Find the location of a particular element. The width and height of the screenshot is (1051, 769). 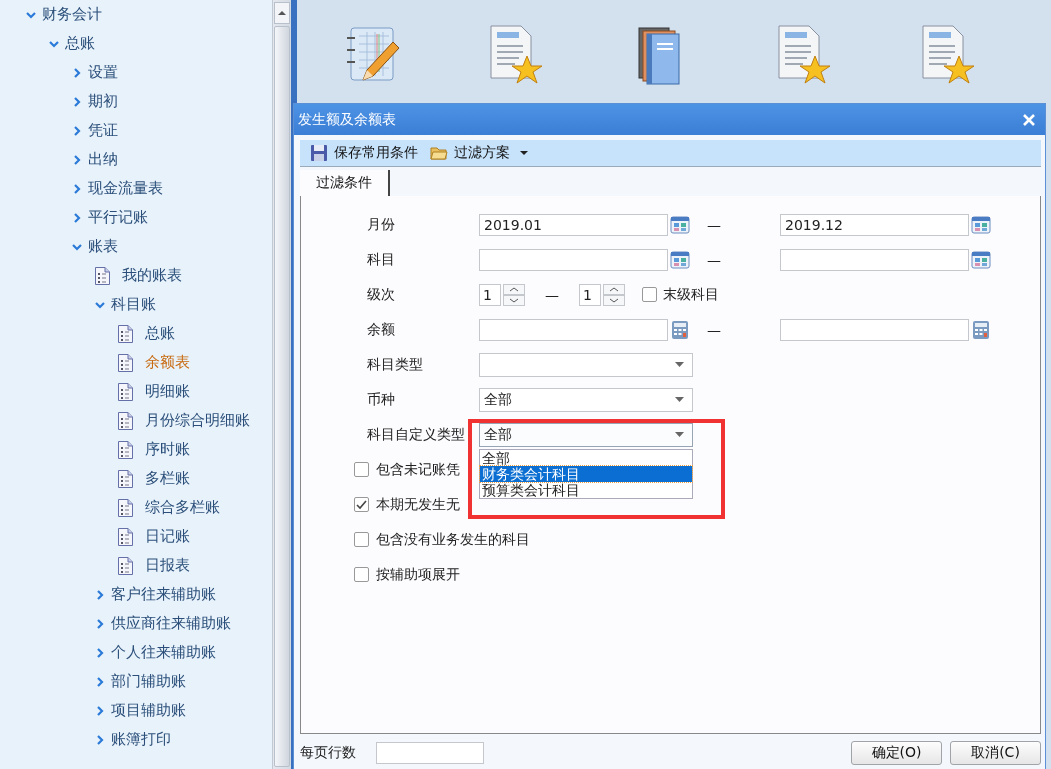

tree-item: 我的账表 is located at coordinates (136, 275).